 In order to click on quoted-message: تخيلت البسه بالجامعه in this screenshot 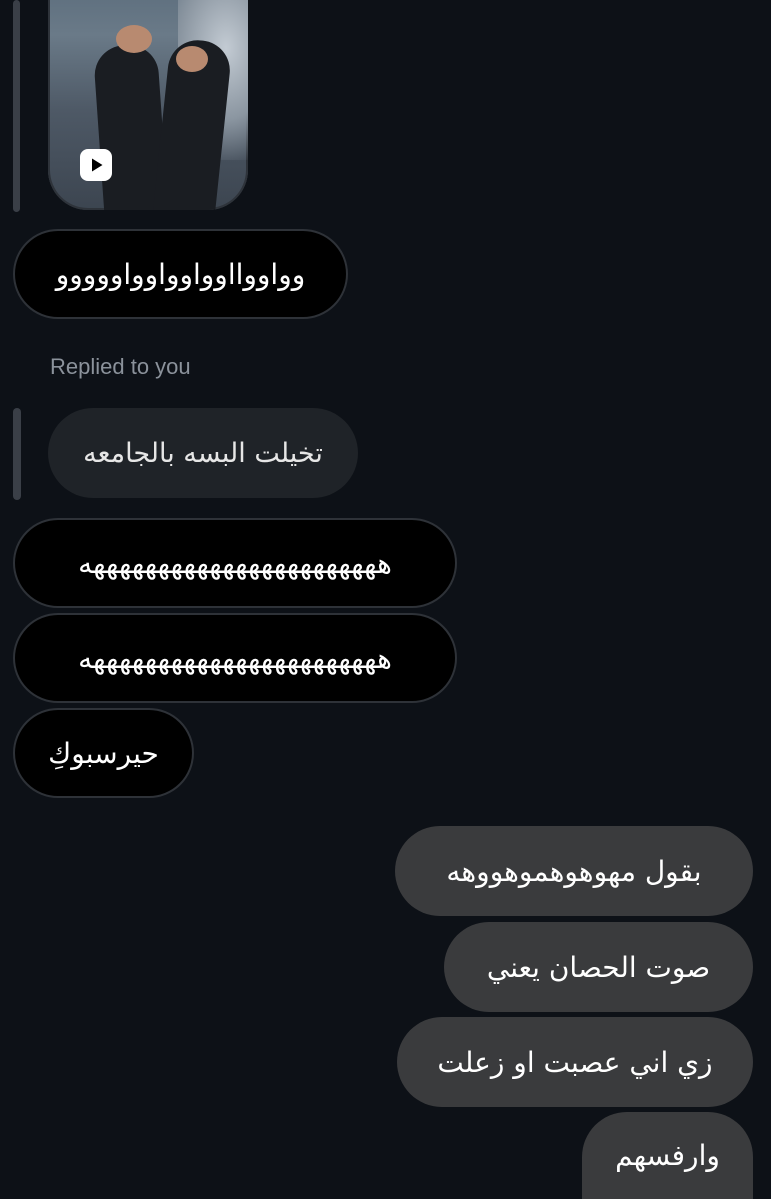, I will do `click(203, 453)`.